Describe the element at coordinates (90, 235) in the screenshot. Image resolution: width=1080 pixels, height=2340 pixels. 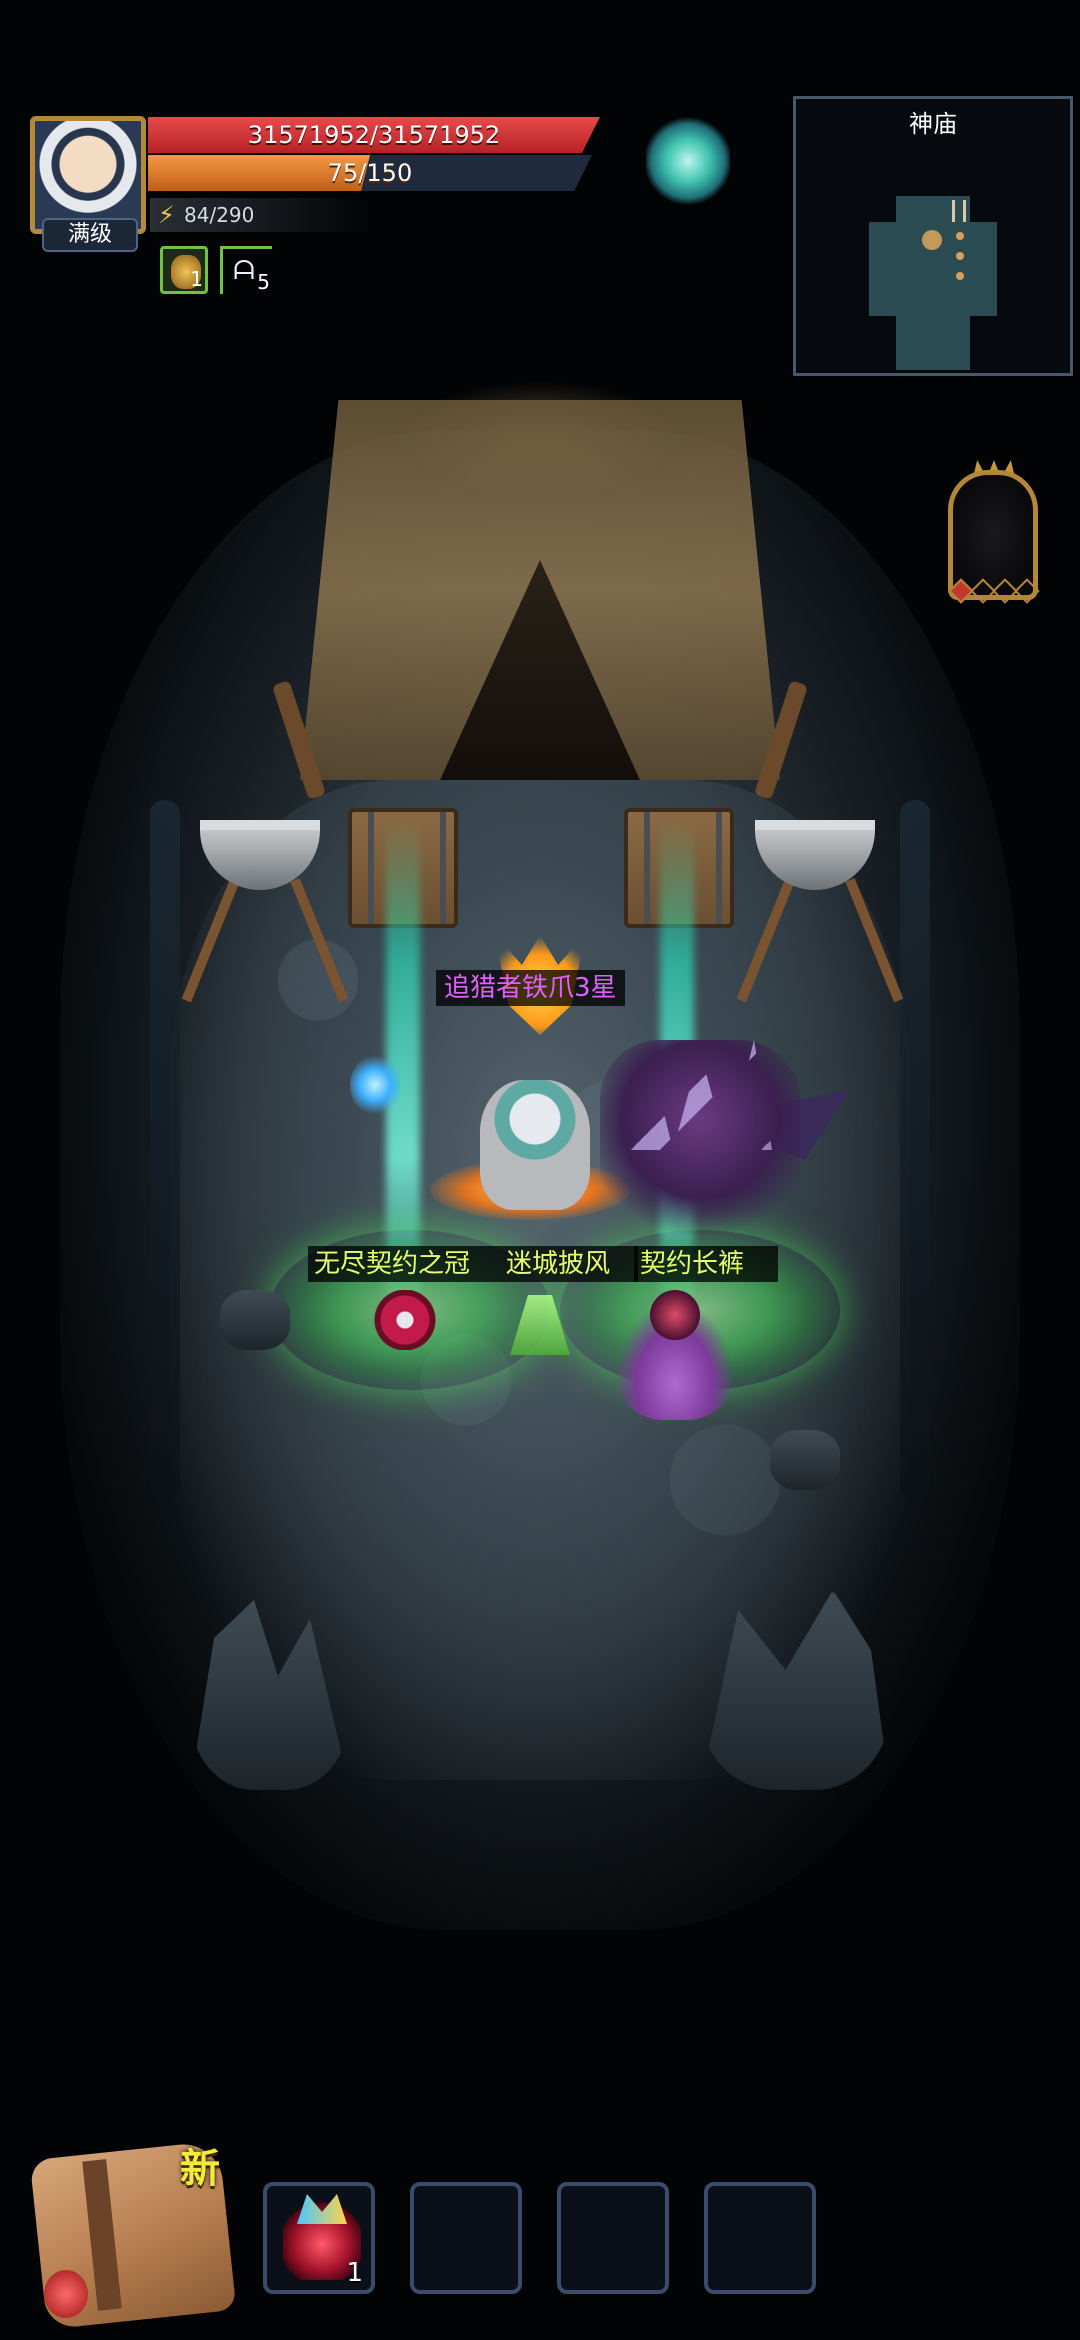
I see `player-level-tag: 满级` at that location.